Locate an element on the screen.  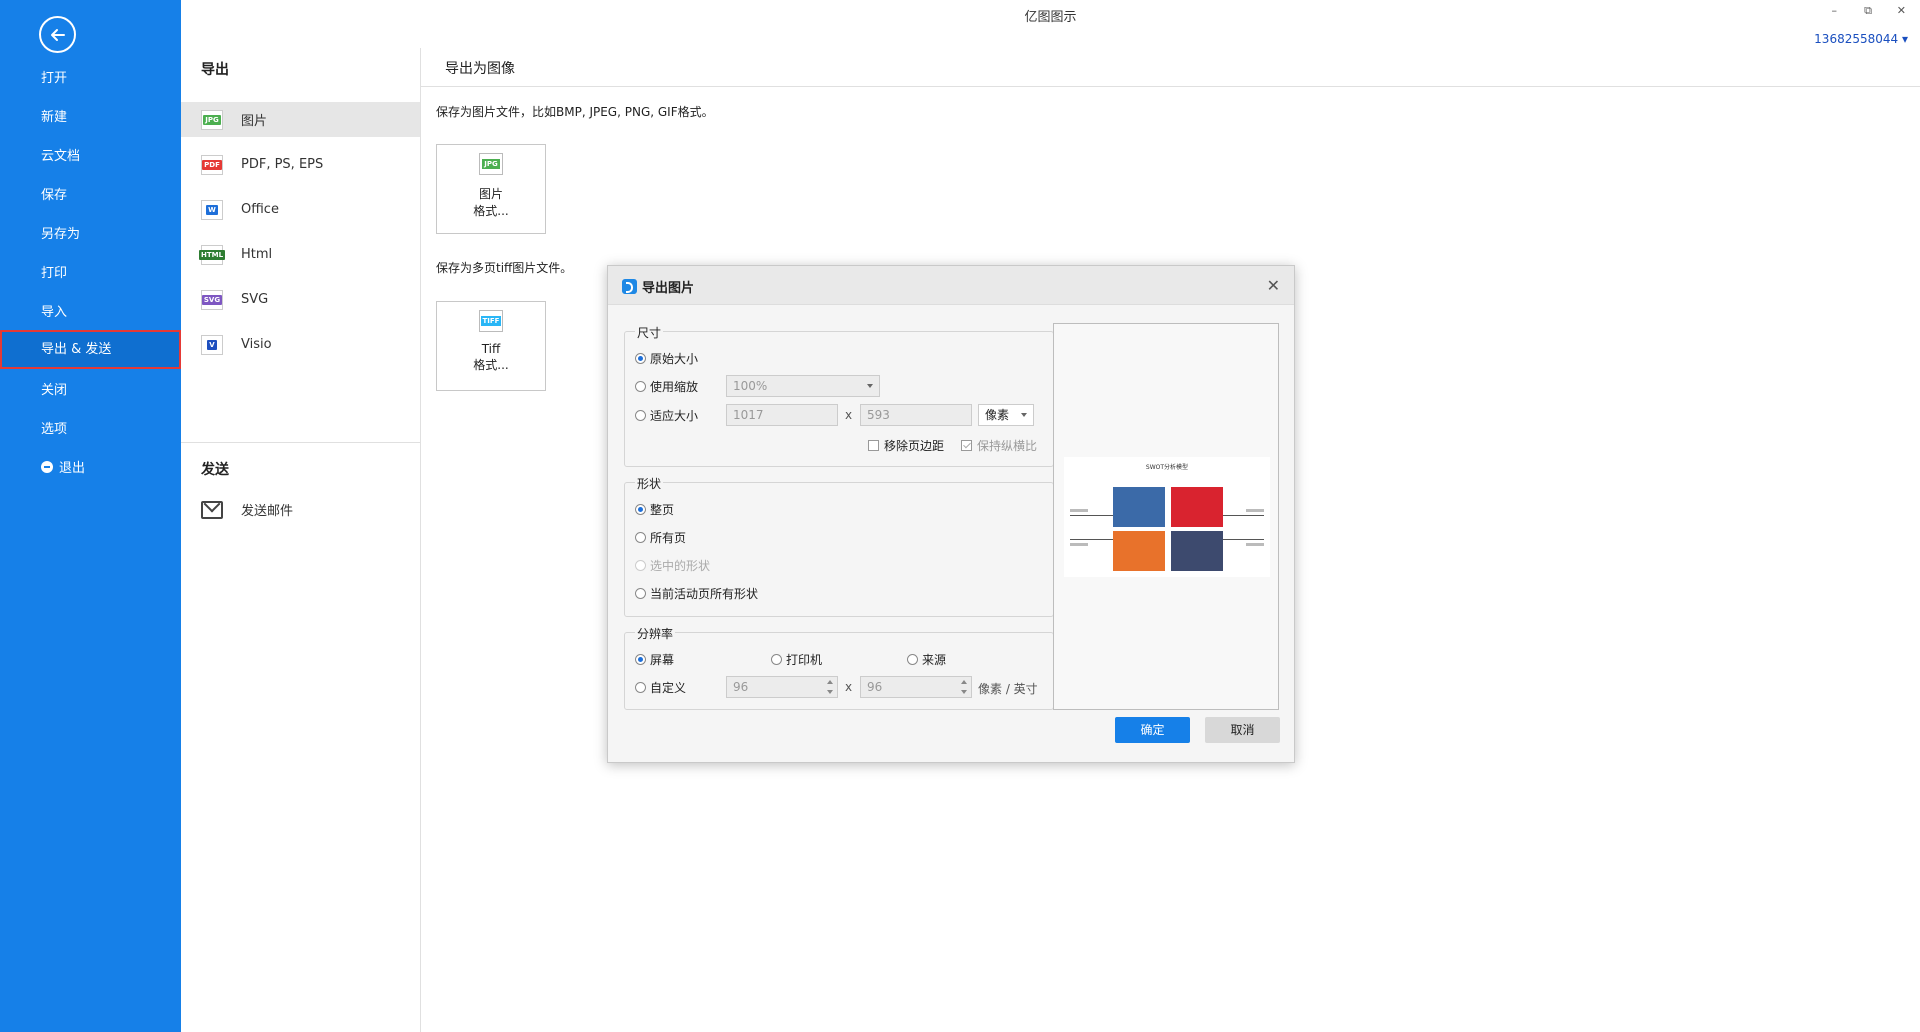
content-header: 导出为图像 is located at coordinates (1170, 67).